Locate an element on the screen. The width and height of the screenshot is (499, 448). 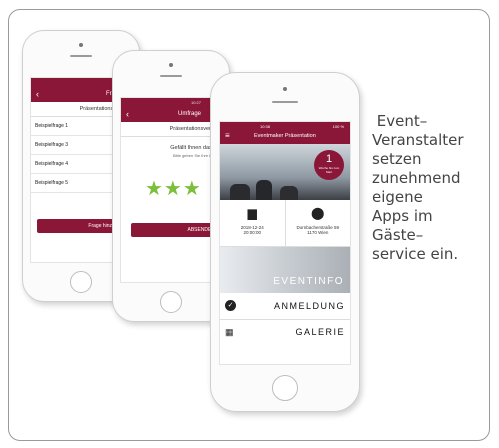
status-battery: 100 % is located at coordinates (338, 126).